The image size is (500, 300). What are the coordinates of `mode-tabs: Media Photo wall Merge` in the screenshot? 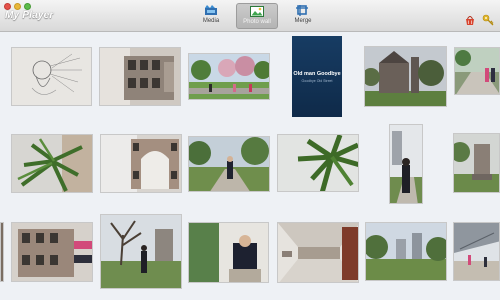 It's located at (257, 16).